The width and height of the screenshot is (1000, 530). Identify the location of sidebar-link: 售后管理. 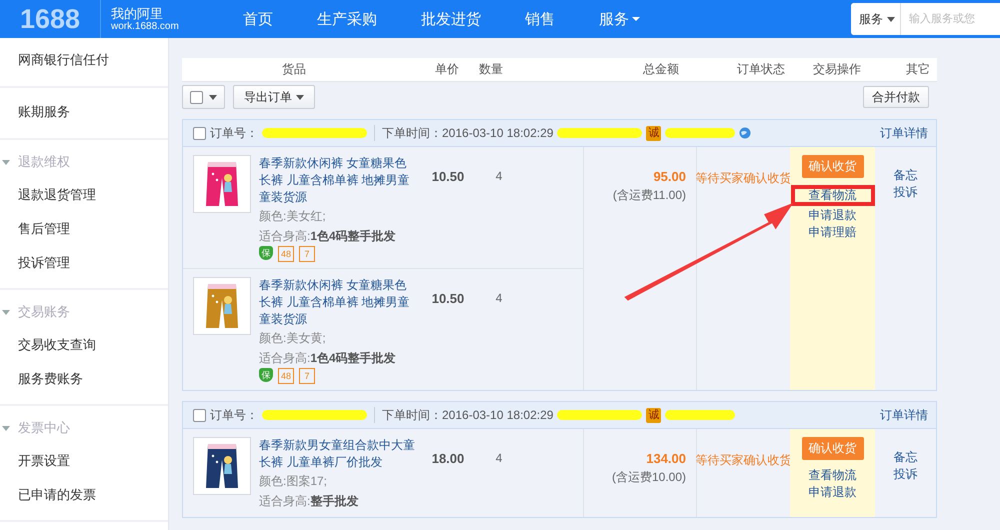
(84, 229).